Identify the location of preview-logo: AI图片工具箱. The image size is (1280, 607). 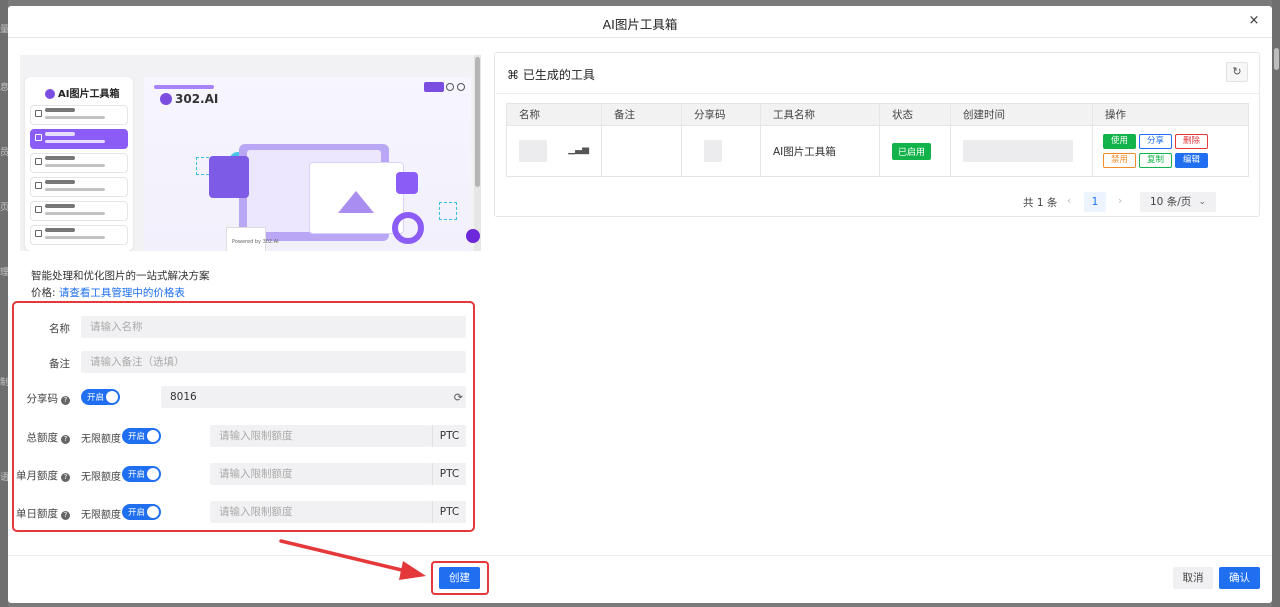
(82, 92).